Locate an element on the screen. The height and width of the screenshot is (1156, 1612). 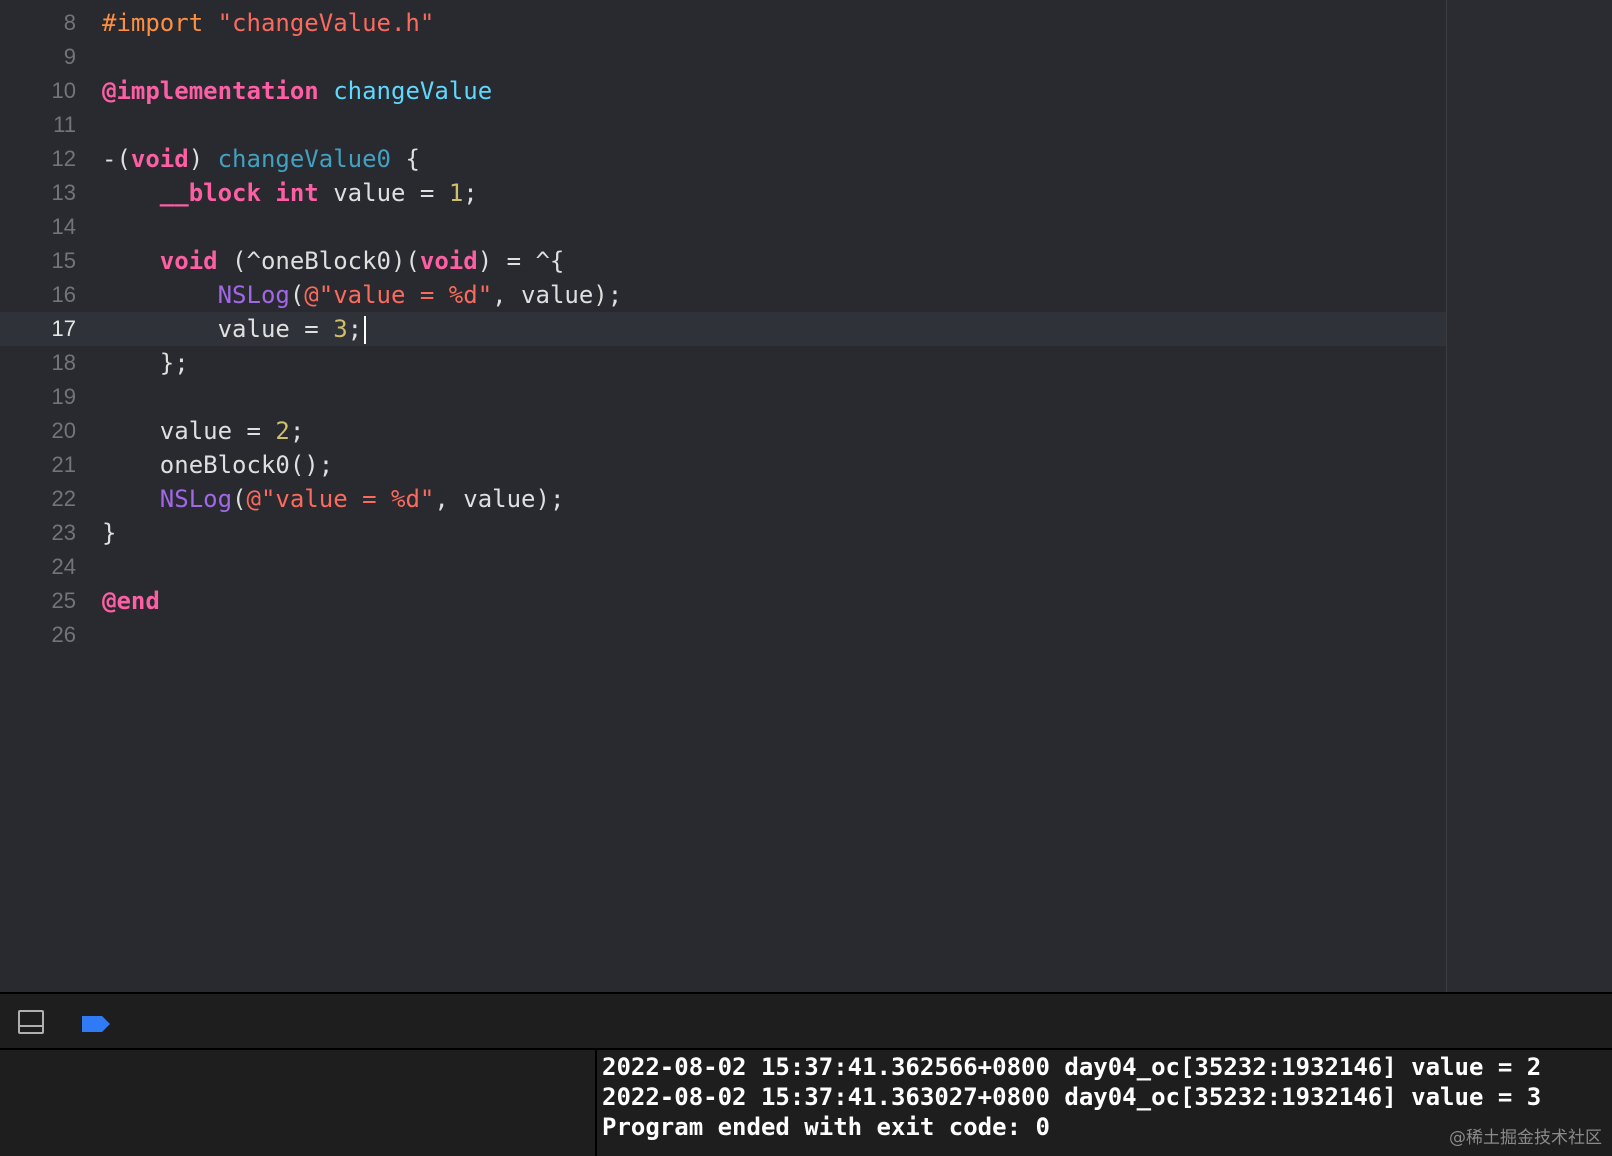
breakpoint-toggle-icon is located at coordinates (96, 1024).